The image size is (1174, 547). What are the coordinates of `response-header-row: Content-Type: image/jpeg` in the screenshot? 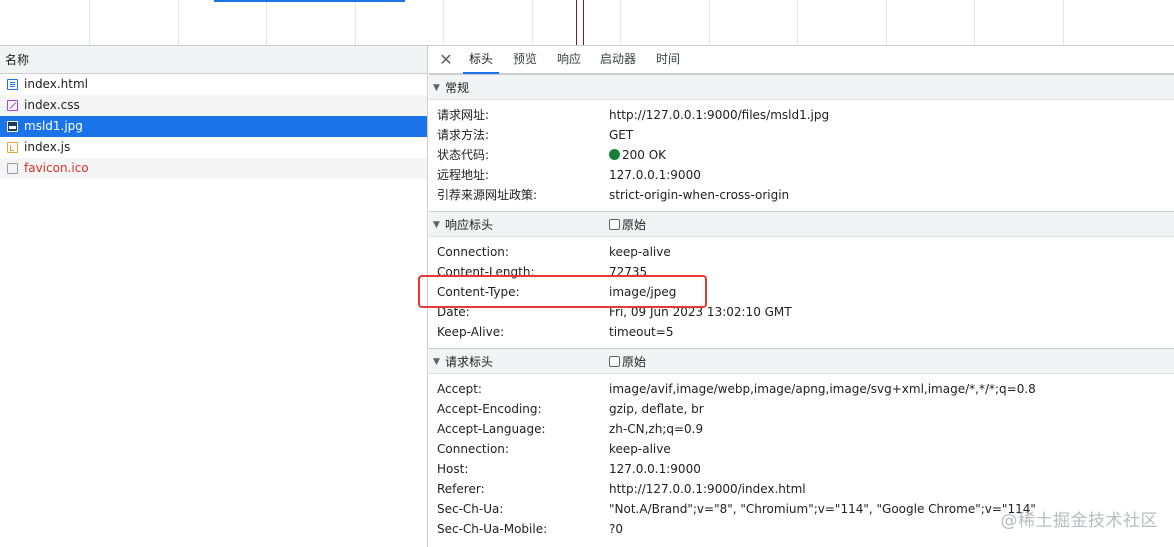 It's located at (801, 292).